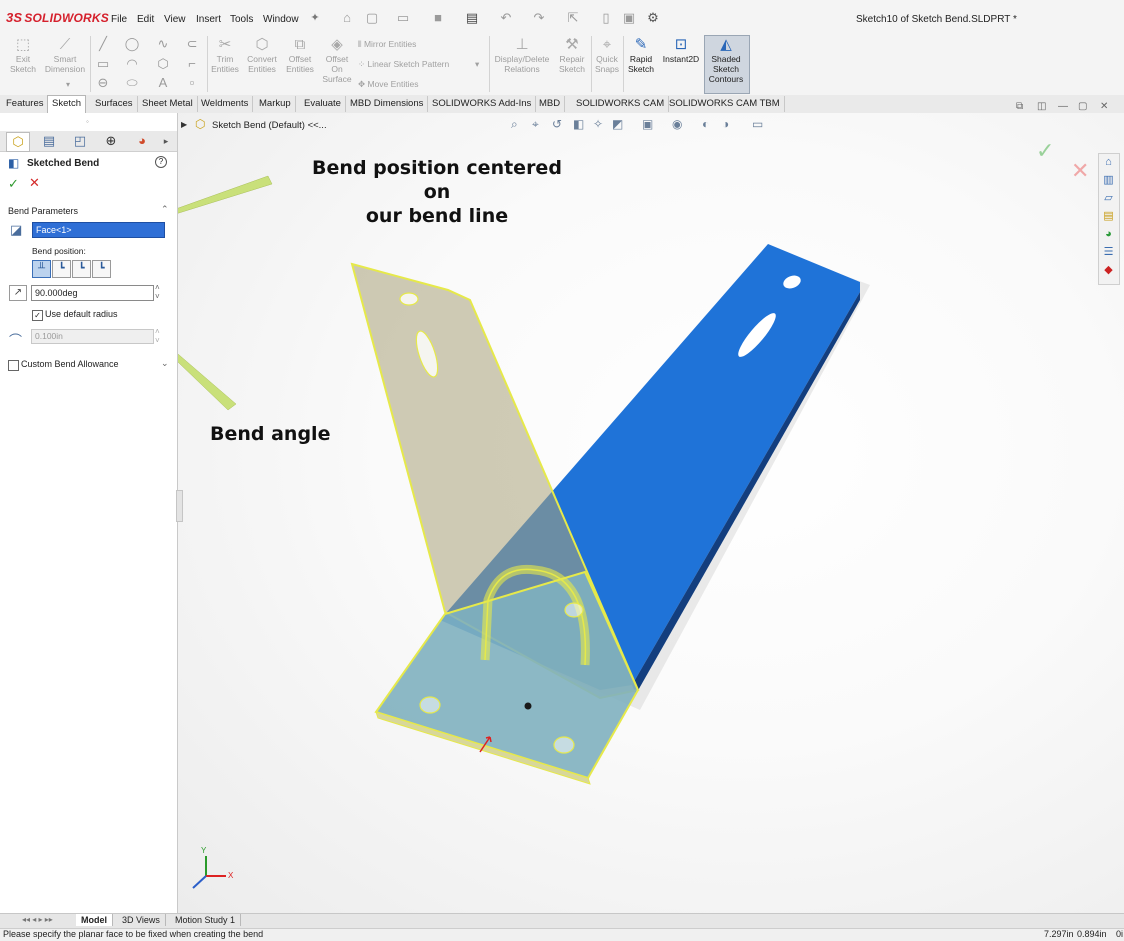 This screenshot has width=1124, height=941. What do you see at coordinates (1108, 180) in the screenshot?
I see `design-library-icon: ▥` at bounding box center [1108, 180].